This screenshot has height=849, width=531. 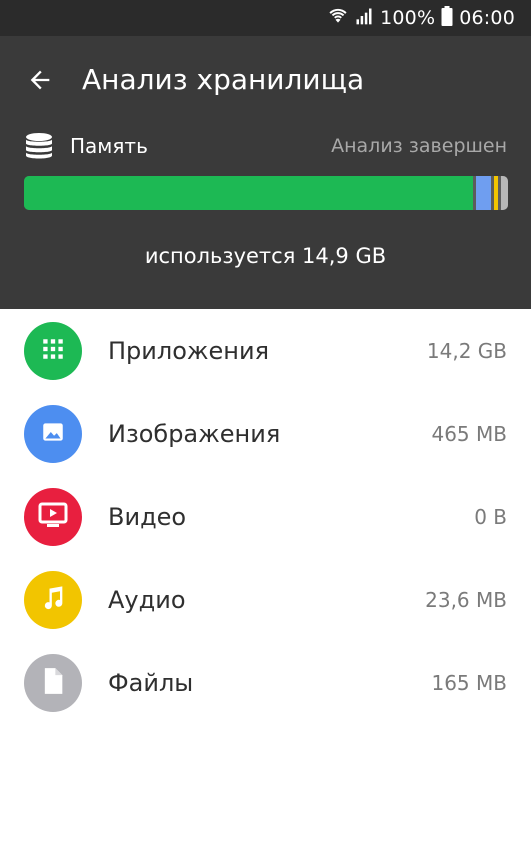 I want to click on video-icon-circle, so click(x=53, y=516).